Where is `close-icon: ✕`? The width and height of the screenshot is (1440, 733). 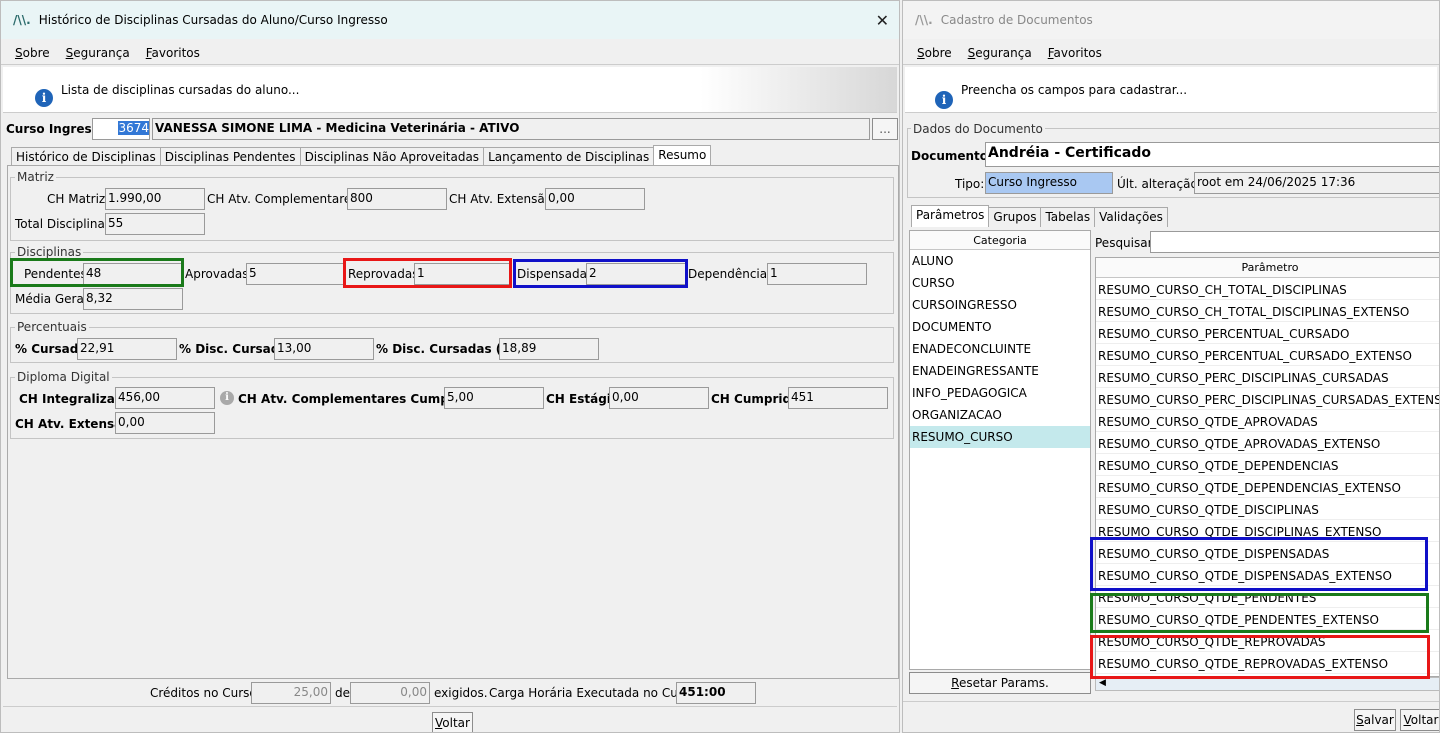 close-icon: ✕ is located at coordinates (882, 20).